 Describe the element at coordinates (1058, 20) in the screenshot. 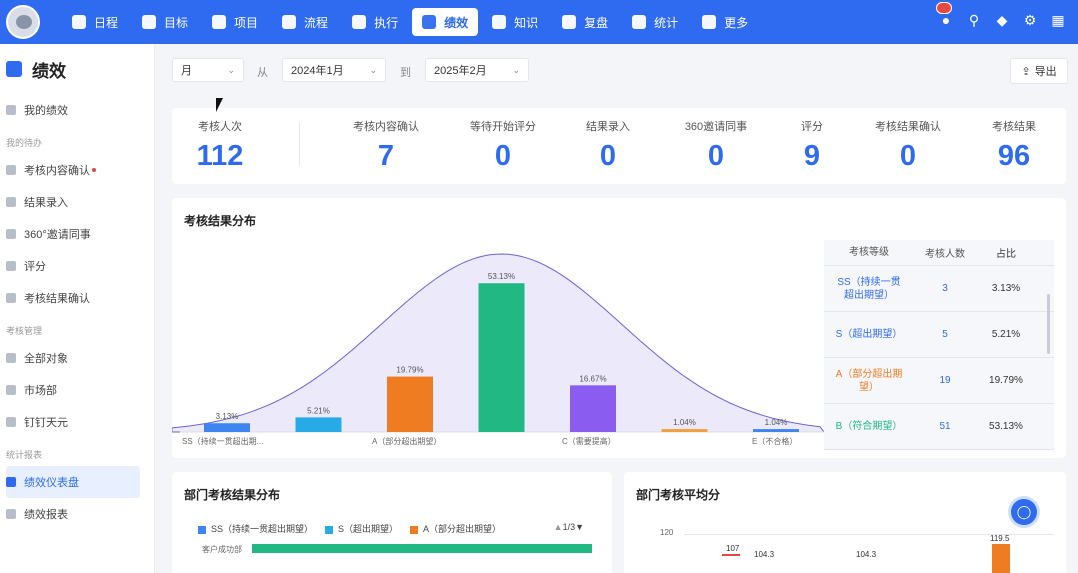

I see `apps-icon: ▦` at that location.